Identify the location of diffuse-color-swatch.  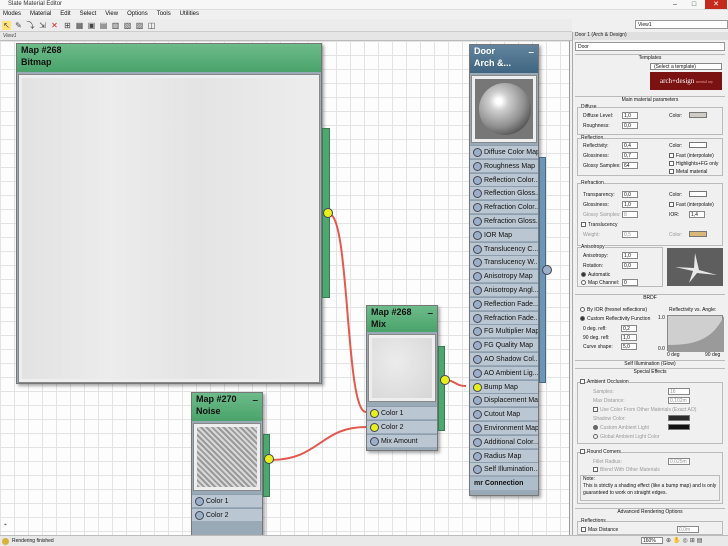
(698, 115).